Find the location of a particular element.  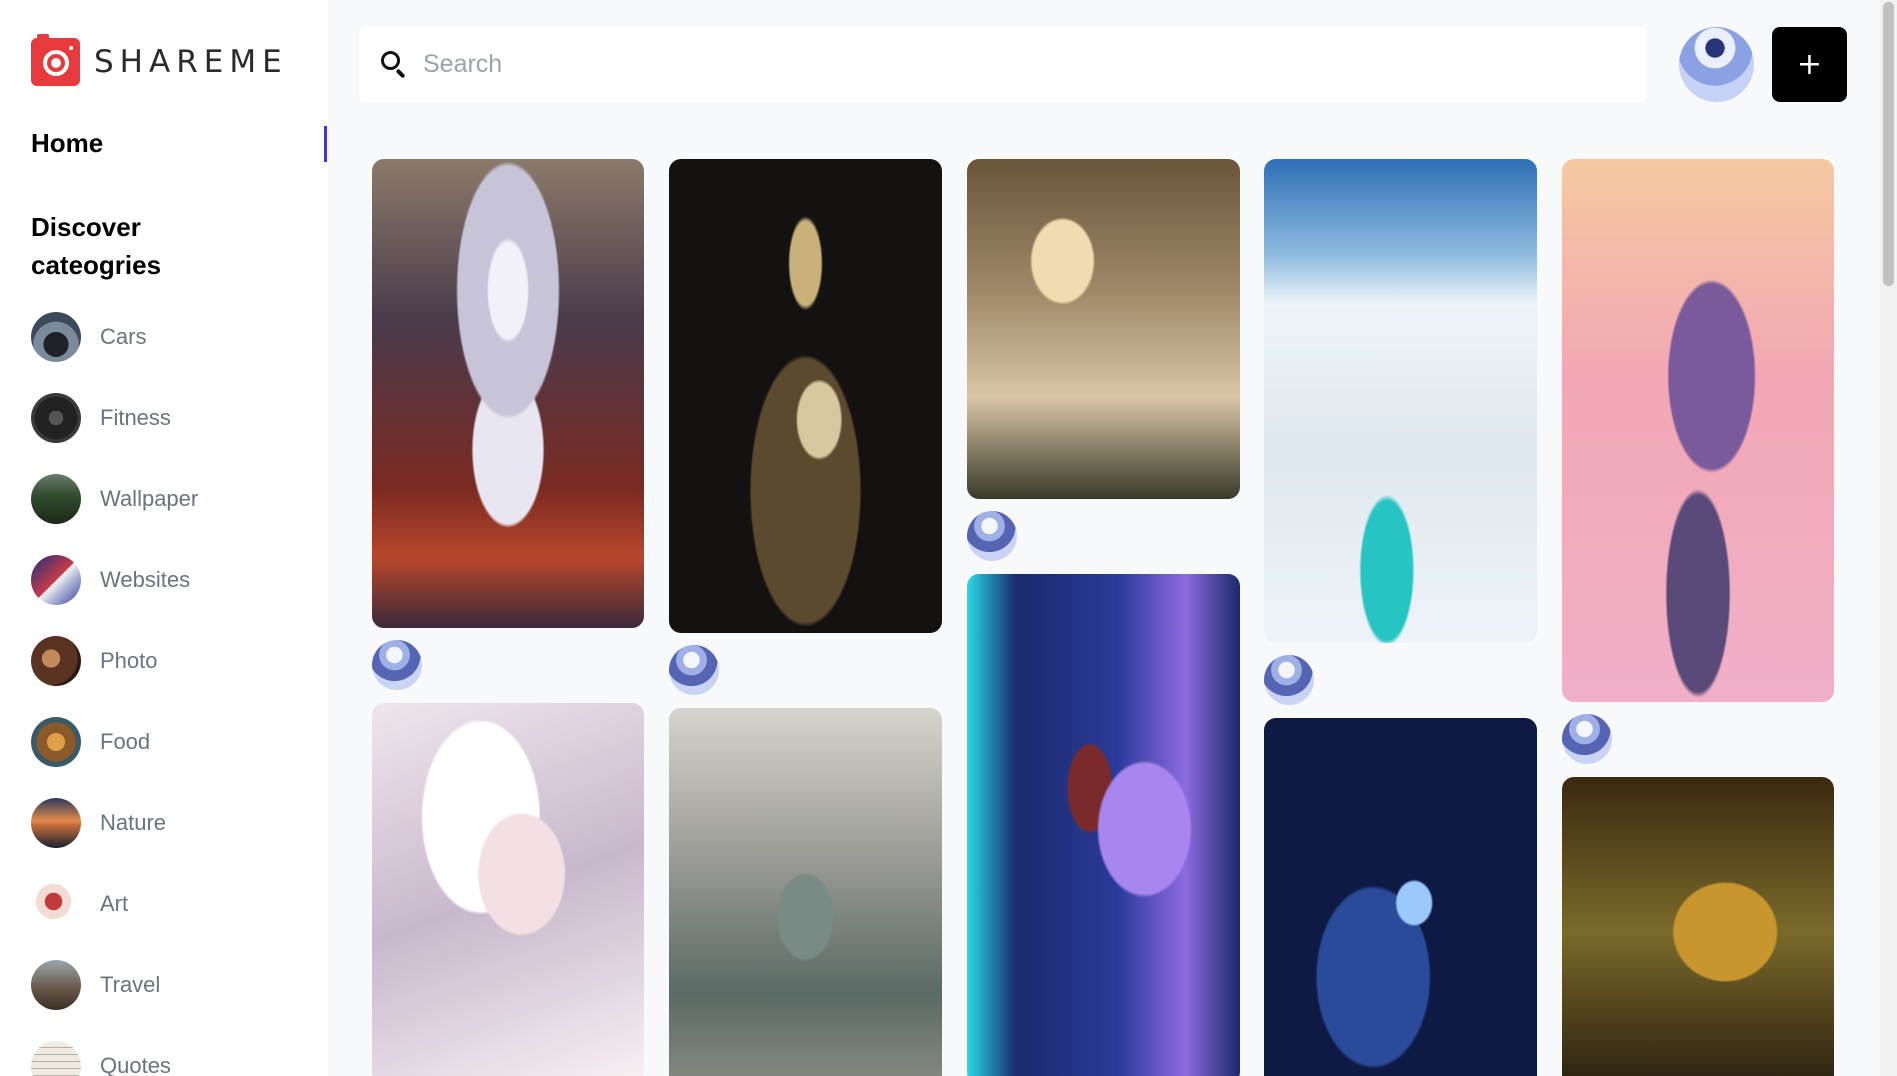

app-logo: SHAREME is located at coordinates (159, 60).